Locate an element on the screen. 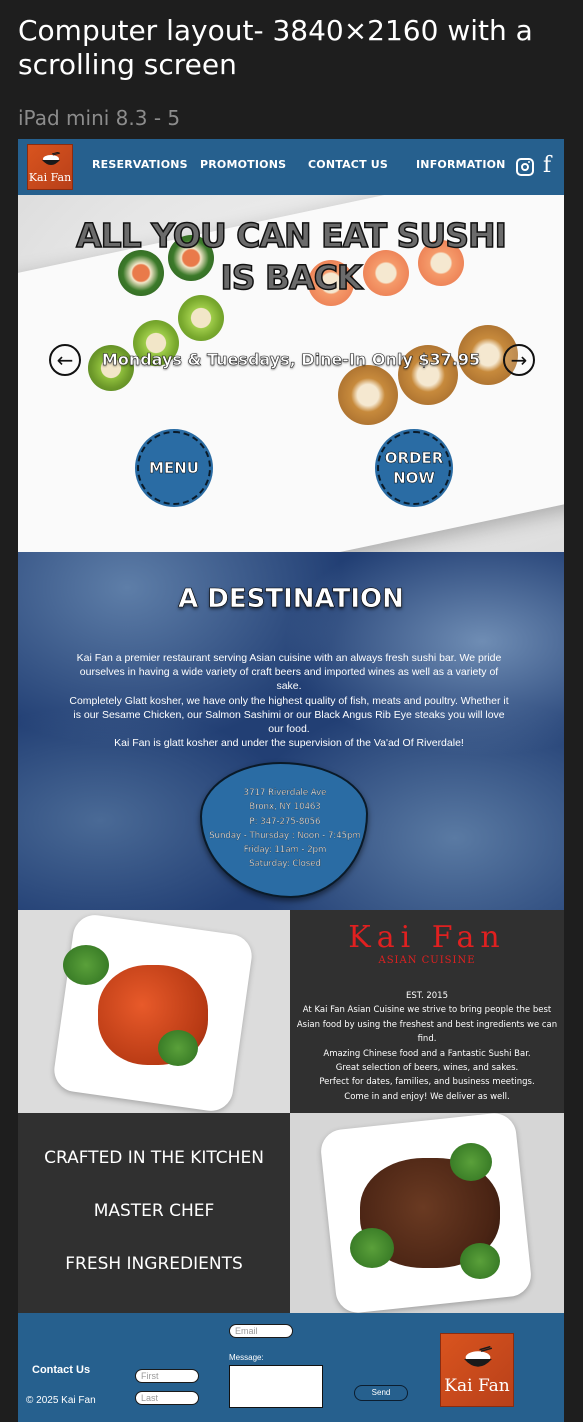 This screenshot has width=583, height=1422. logo-text: Kai Fan is located at coordinates (50, 177).